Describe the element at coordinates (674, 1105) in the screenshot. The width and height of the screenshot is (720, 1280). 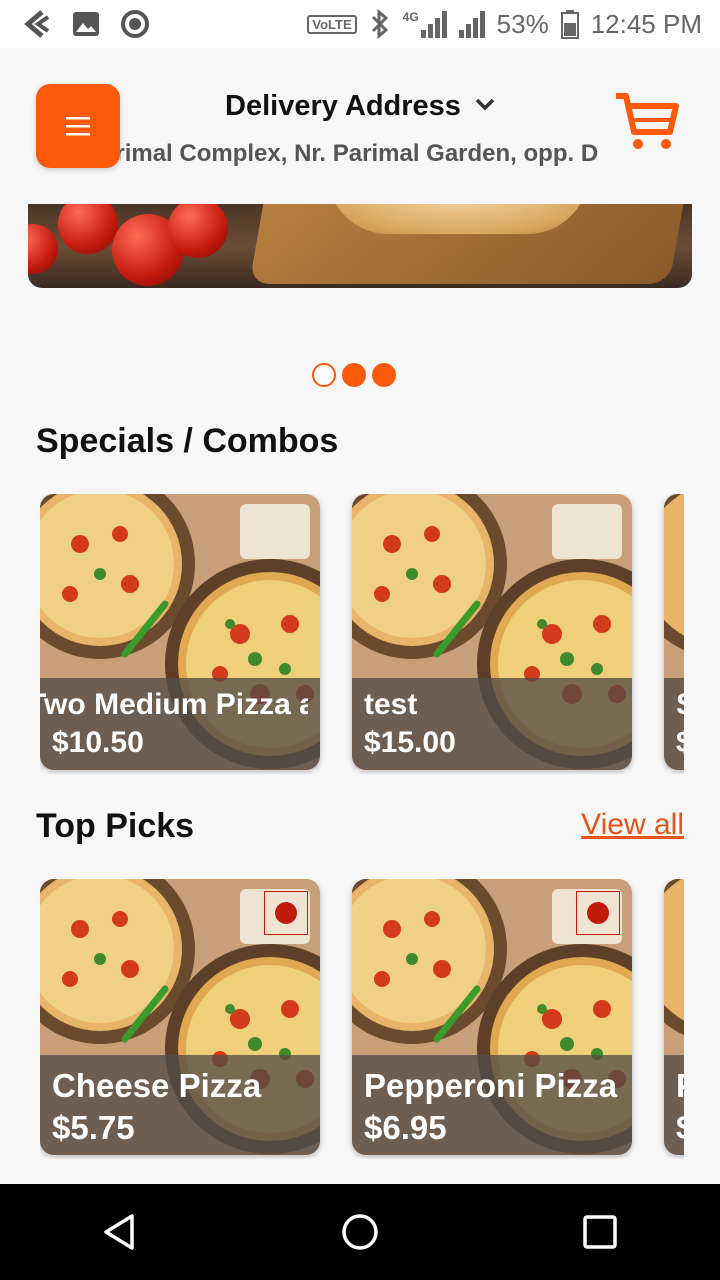
I see `card-caption: P $` at that location.